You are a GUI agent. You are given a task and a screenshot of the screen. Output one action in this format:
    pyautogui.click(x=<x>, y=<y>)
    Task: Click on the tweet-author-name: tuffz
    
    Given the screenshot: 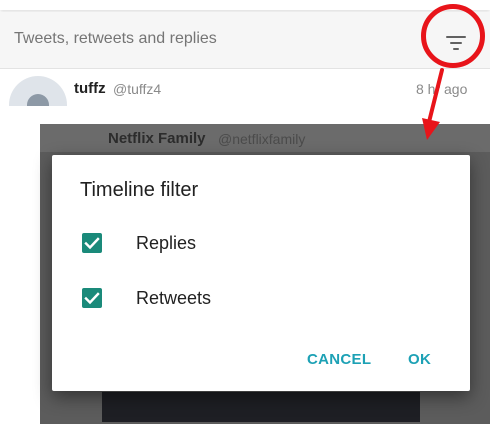 What is the action you would take?
    pyautogui.click(x=90, y=88)
    